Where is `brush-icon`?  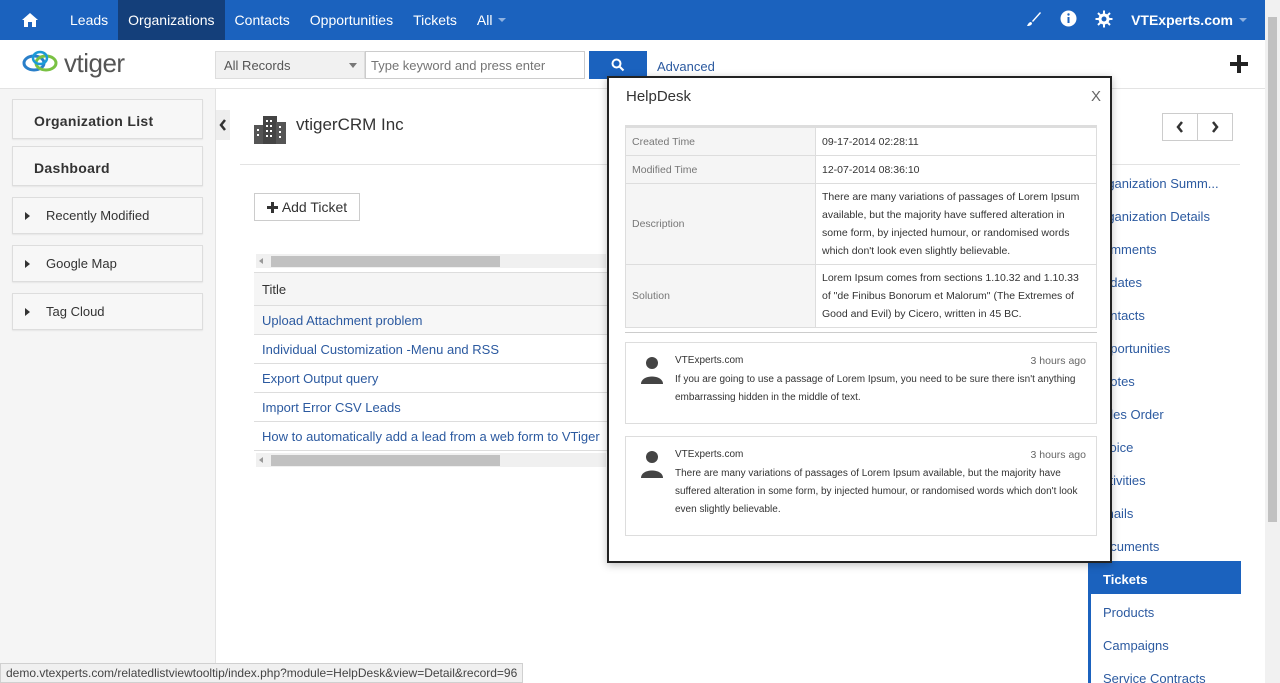
brush-icon is located at coordinates (1034, 20).